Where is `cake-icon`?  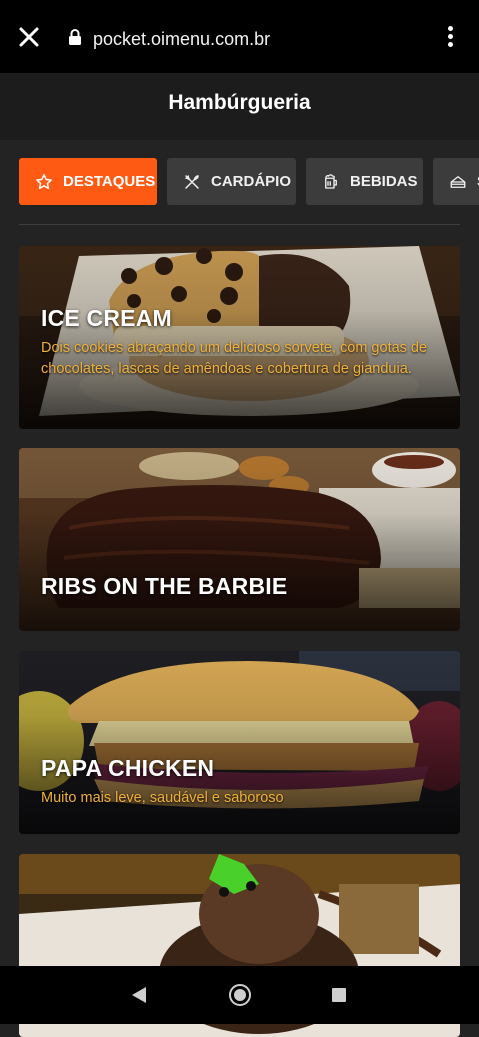
cake-icon is located at coordinates (458, 181).